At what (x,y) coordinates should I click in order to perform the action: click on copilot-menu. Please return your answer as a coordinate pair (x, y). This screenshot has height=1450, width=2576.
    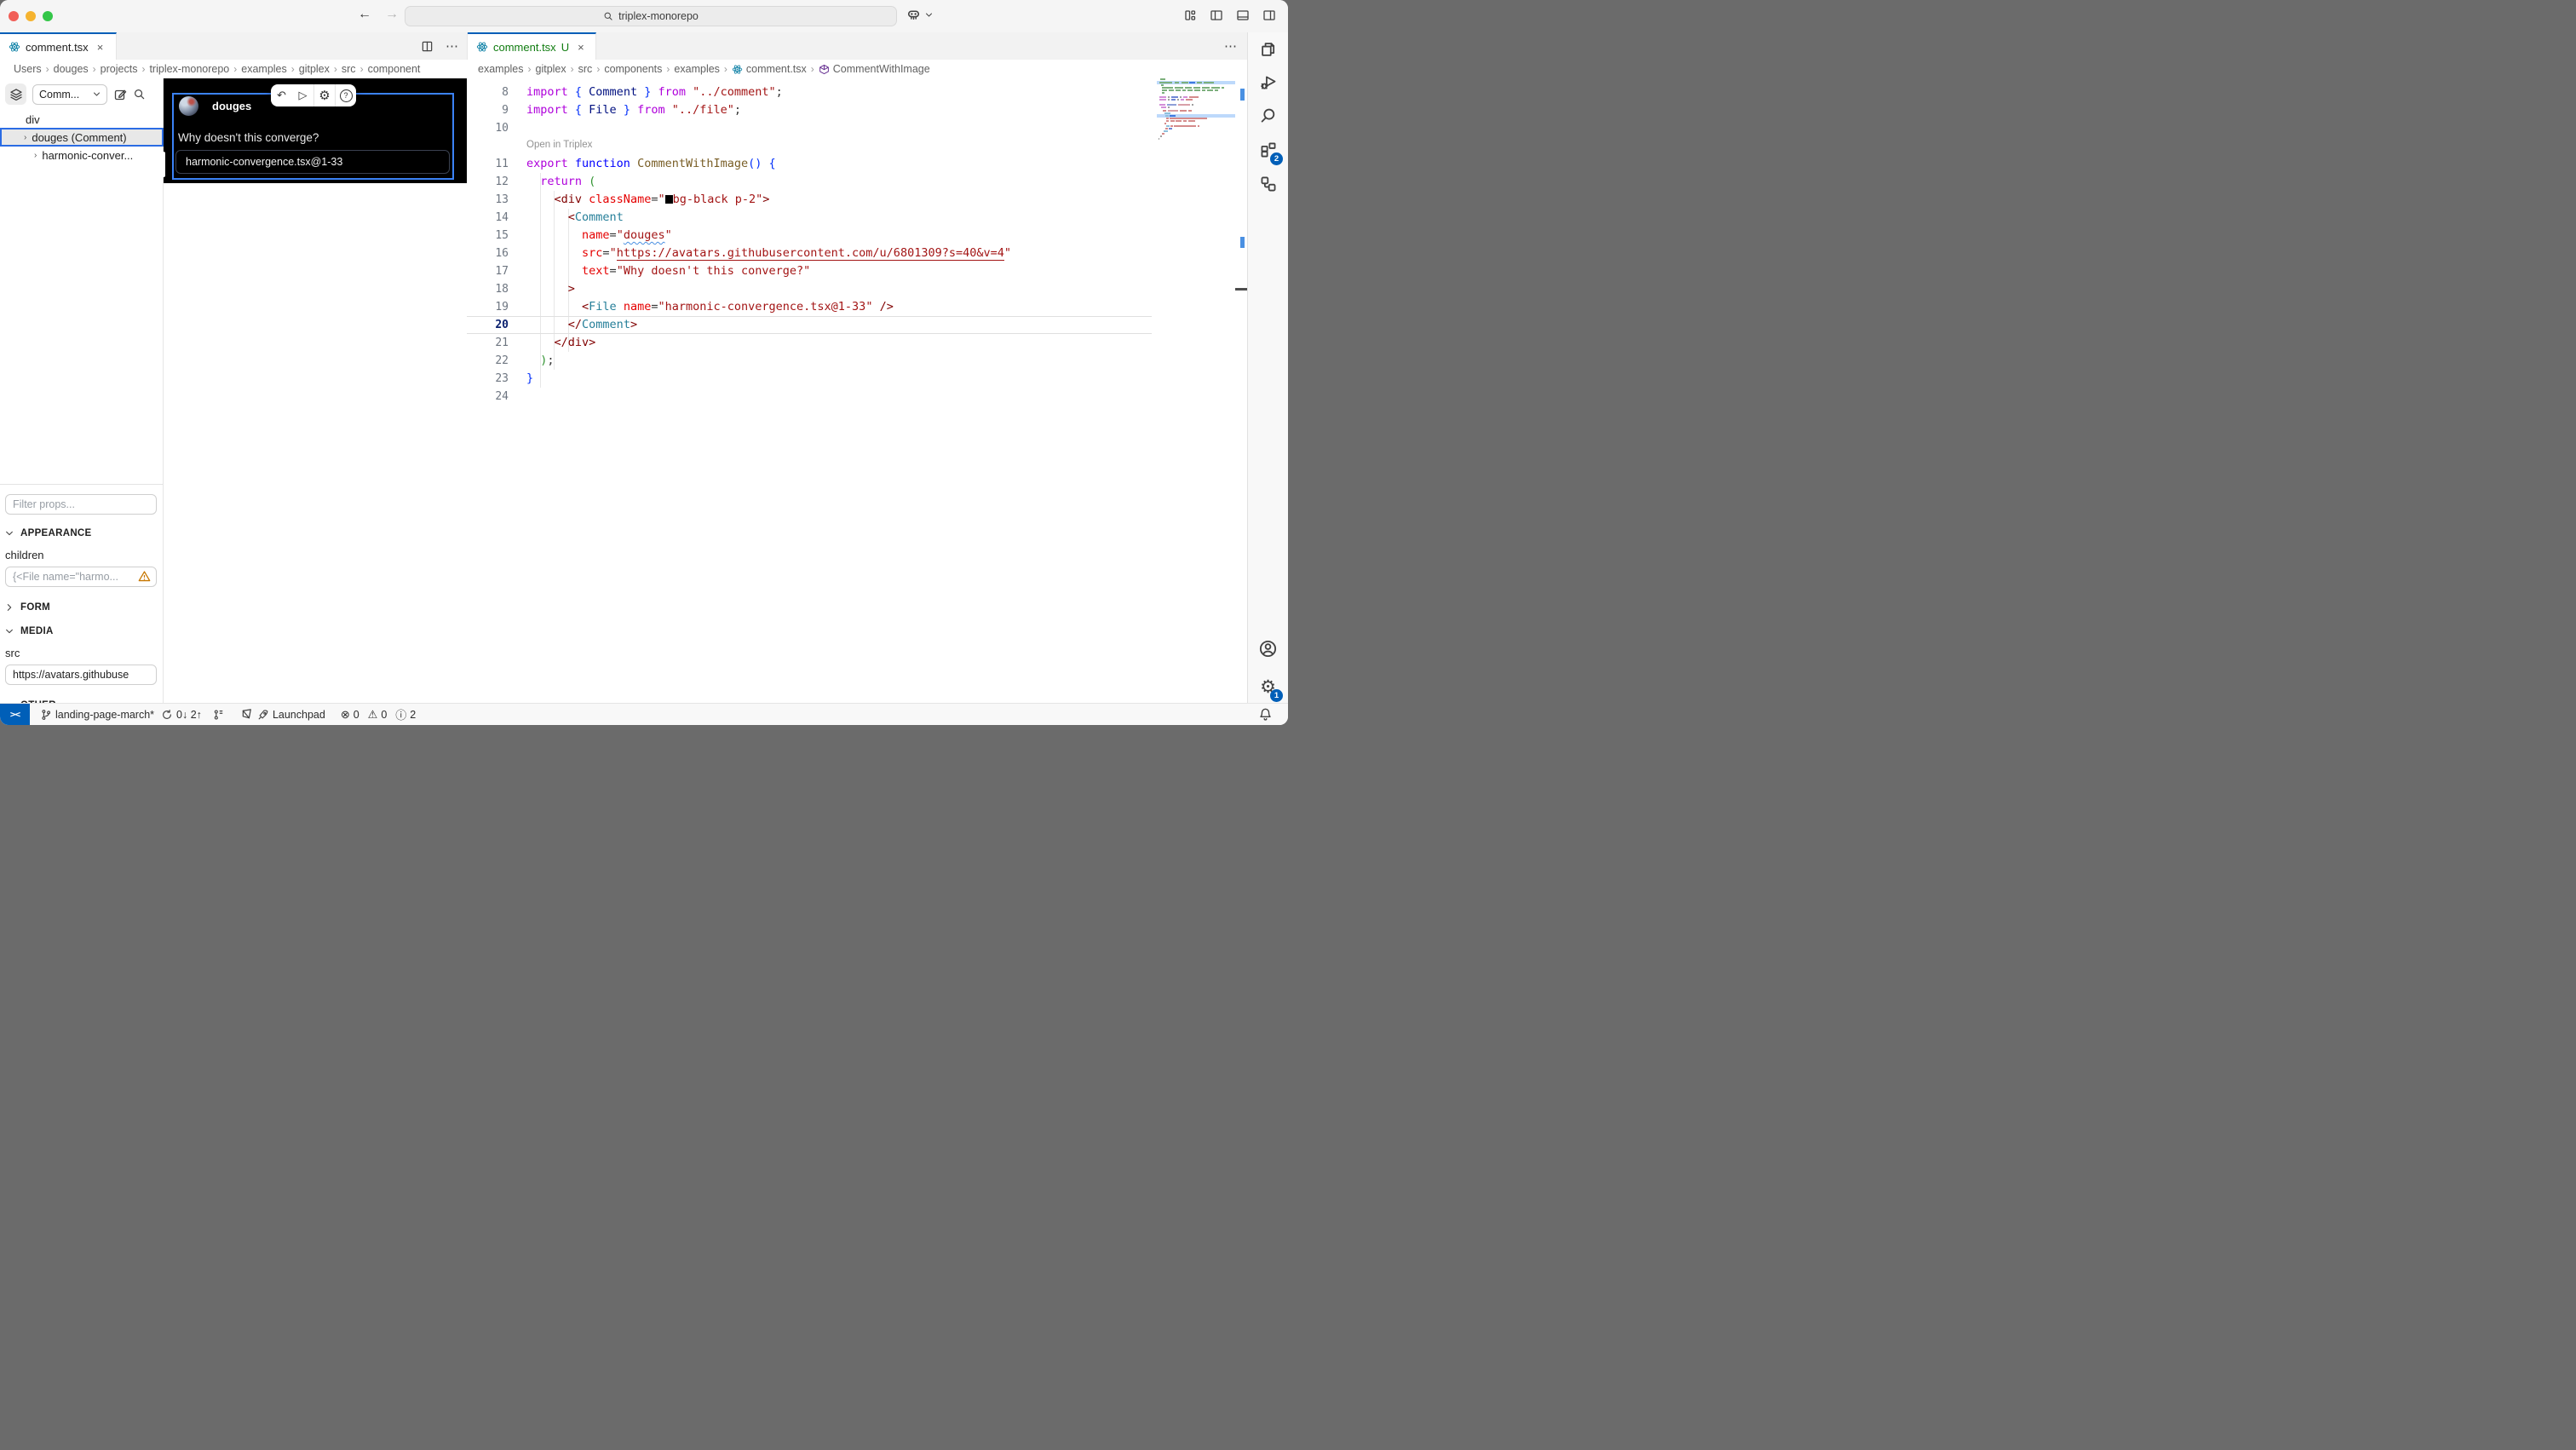
    Looking at the image, I should click on (920, 15).